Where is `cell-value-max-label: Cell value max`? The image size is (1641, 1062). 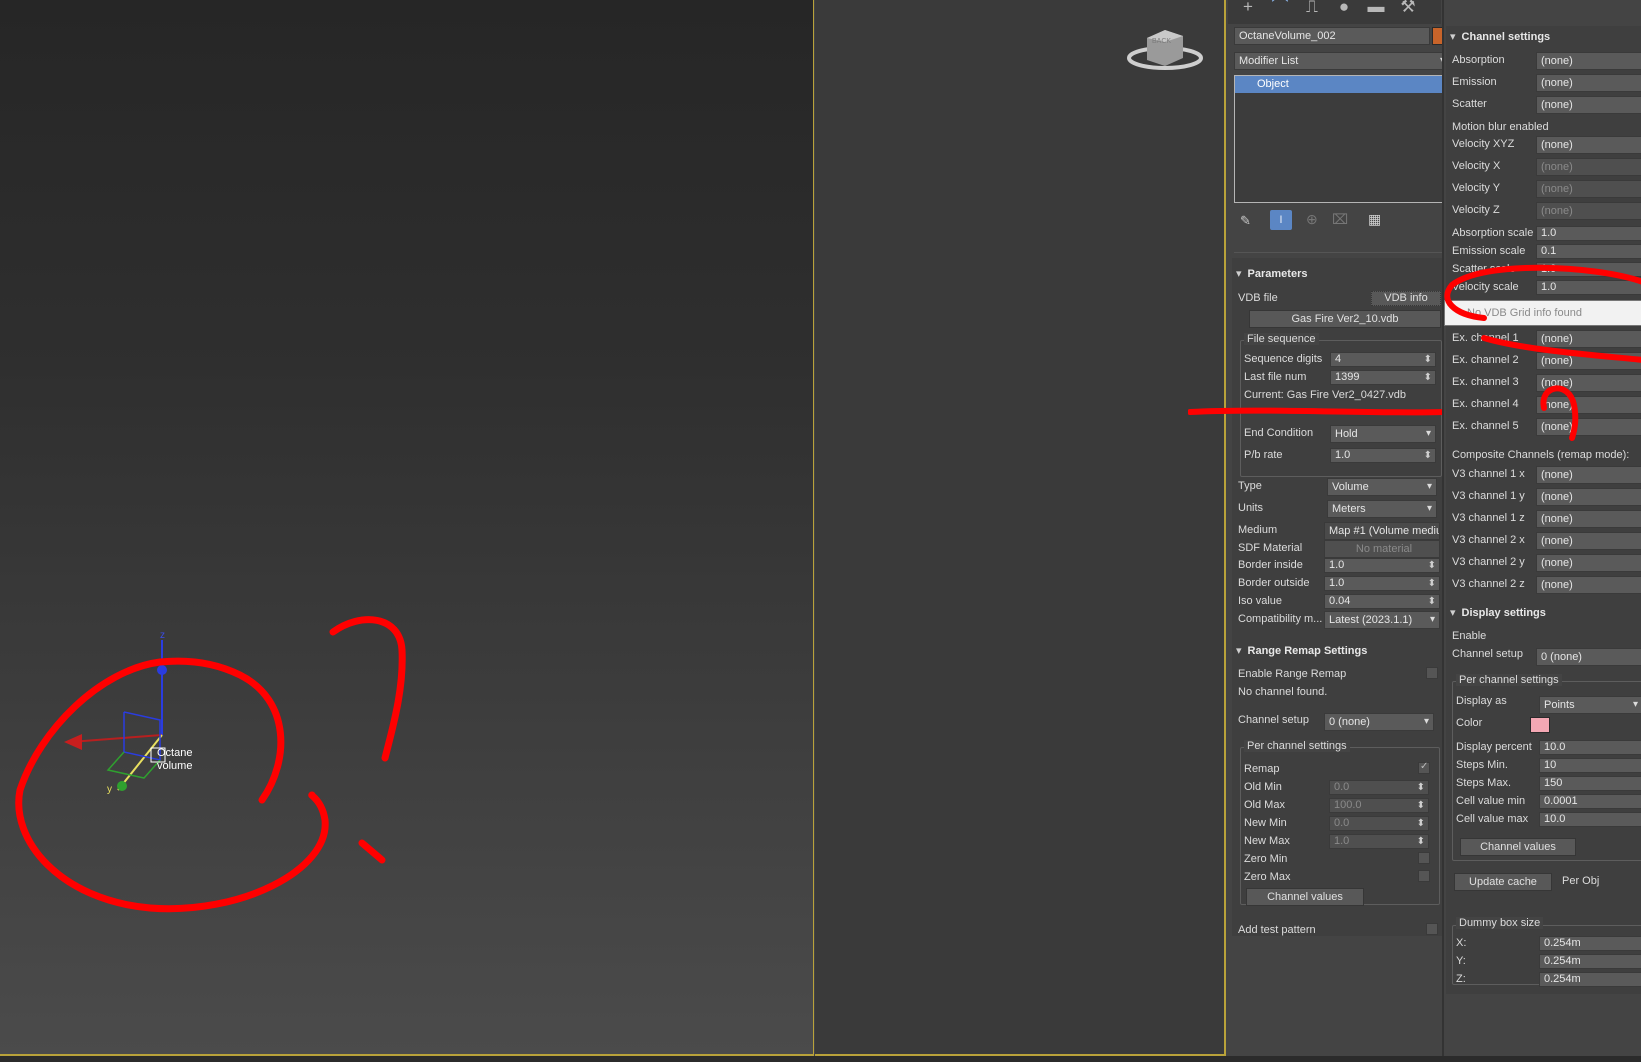 cell-value-max-label: Cell value max is located at coordinates (1492, 819).